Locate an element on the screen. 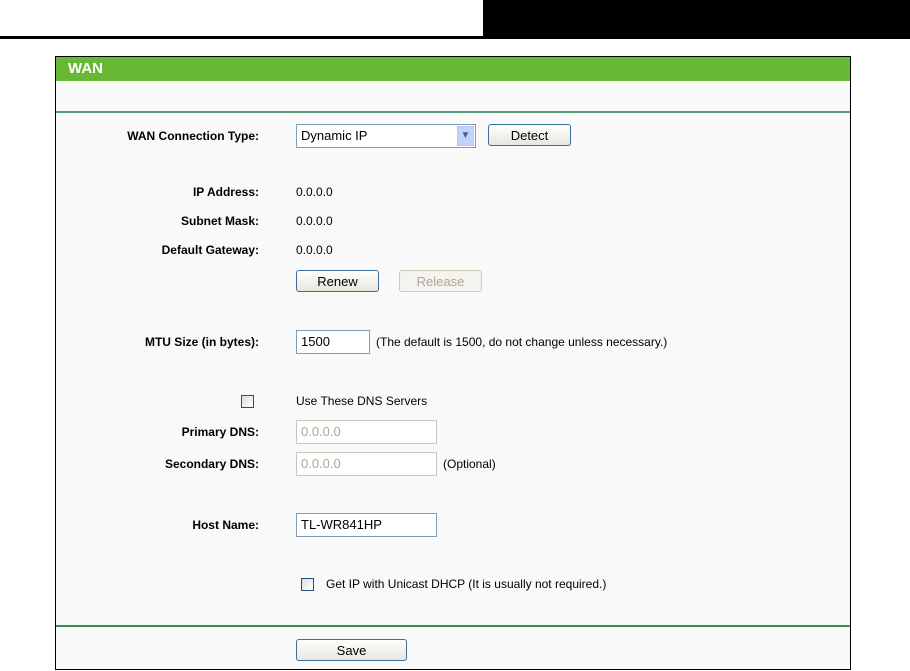 The height and width of the screenshot is (671, 910). release-button: Release is located at coordinates (440, 281).